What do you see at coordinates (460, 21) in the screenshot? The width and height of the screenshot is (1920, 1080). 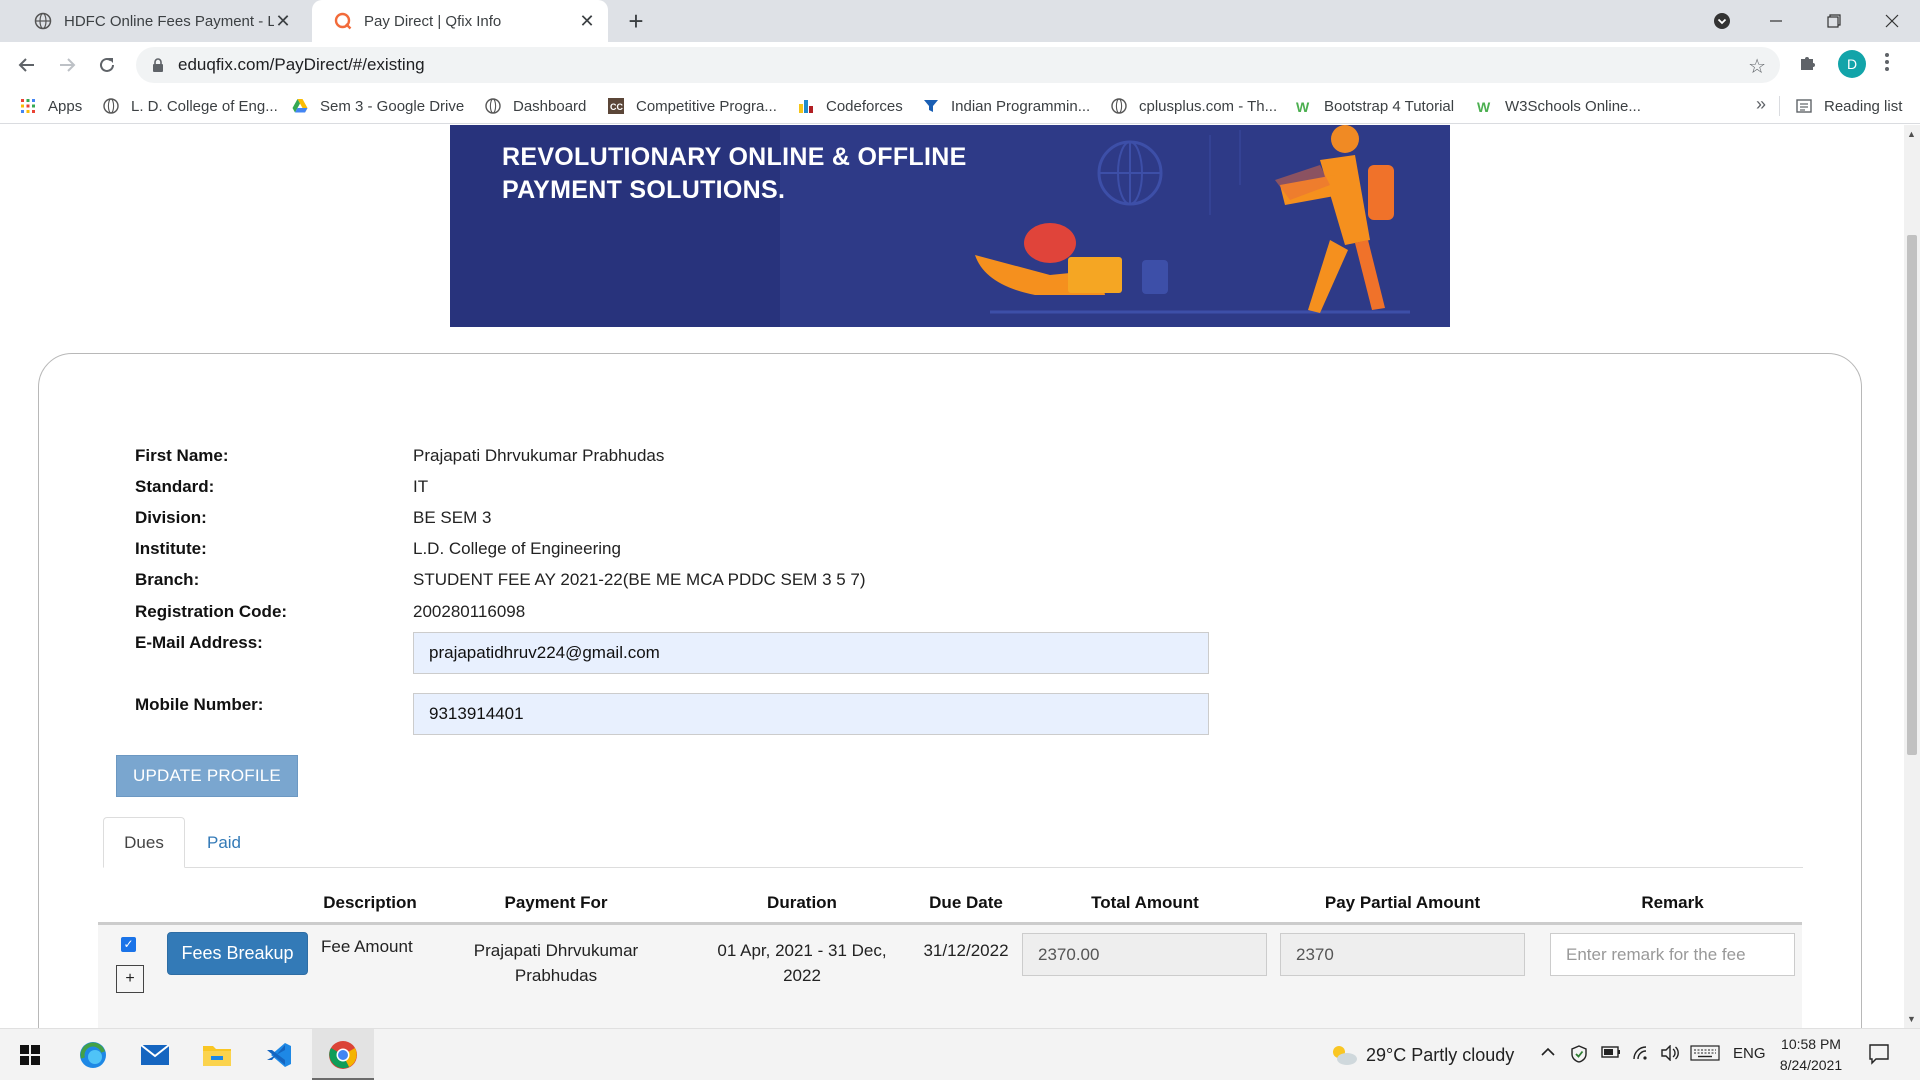 I see `browser-tab-qfix: Pay Direct | Qfix Info ✕` at bounding box center [460, 21].